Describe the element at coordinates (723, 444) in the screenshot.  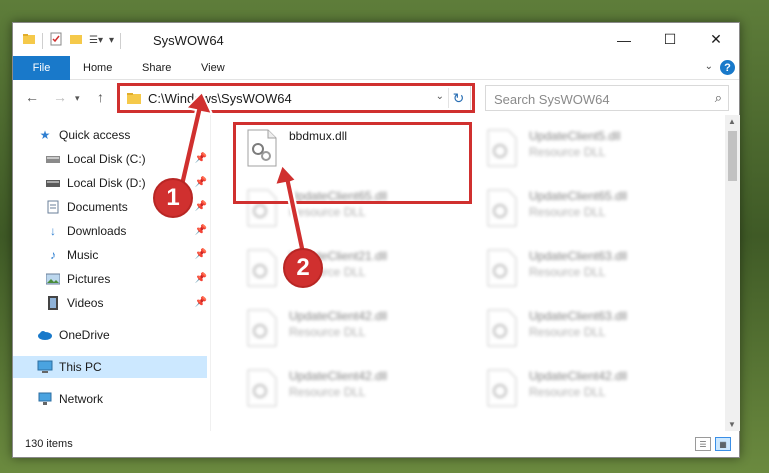
I see `large-icons-view-icon: ▦` at that location.